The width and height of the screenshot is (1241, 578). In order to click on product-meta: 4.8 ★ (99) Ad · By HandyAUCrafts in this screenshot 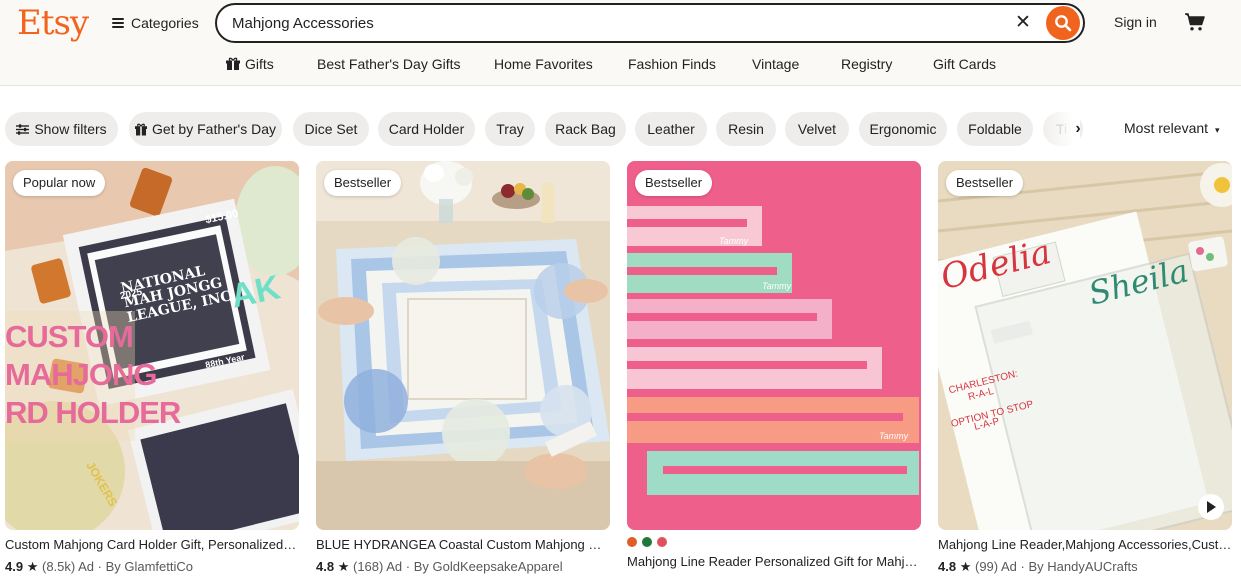, I will do `click(1038, 566)`.